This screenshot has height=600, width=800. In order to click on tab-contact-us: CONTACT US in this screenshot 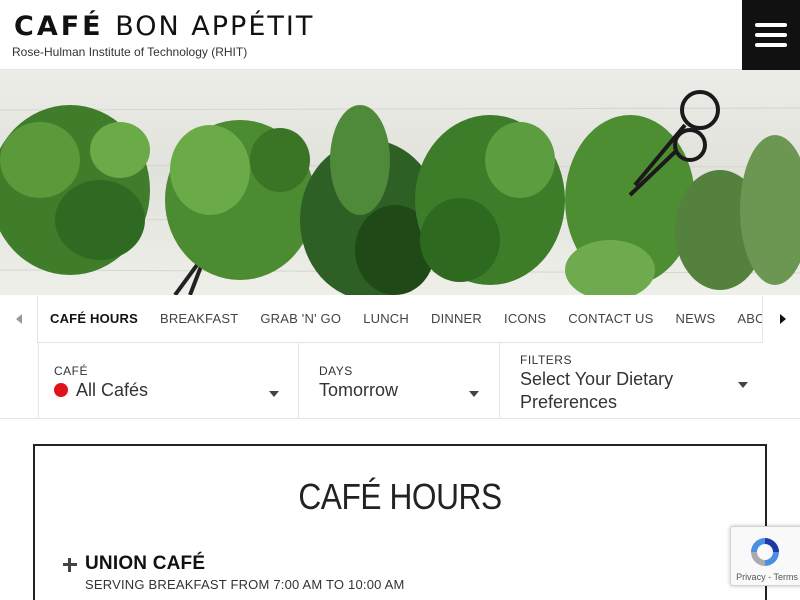, I will do `click(609, 319)`.